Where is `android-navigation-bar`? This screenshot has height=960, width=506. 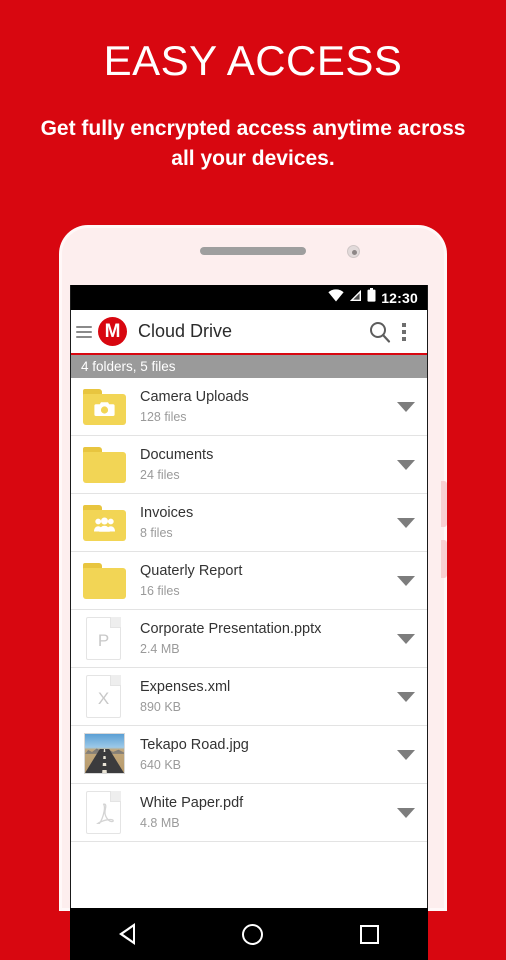
android-navigation-bar is located at coordinates (249, 934).